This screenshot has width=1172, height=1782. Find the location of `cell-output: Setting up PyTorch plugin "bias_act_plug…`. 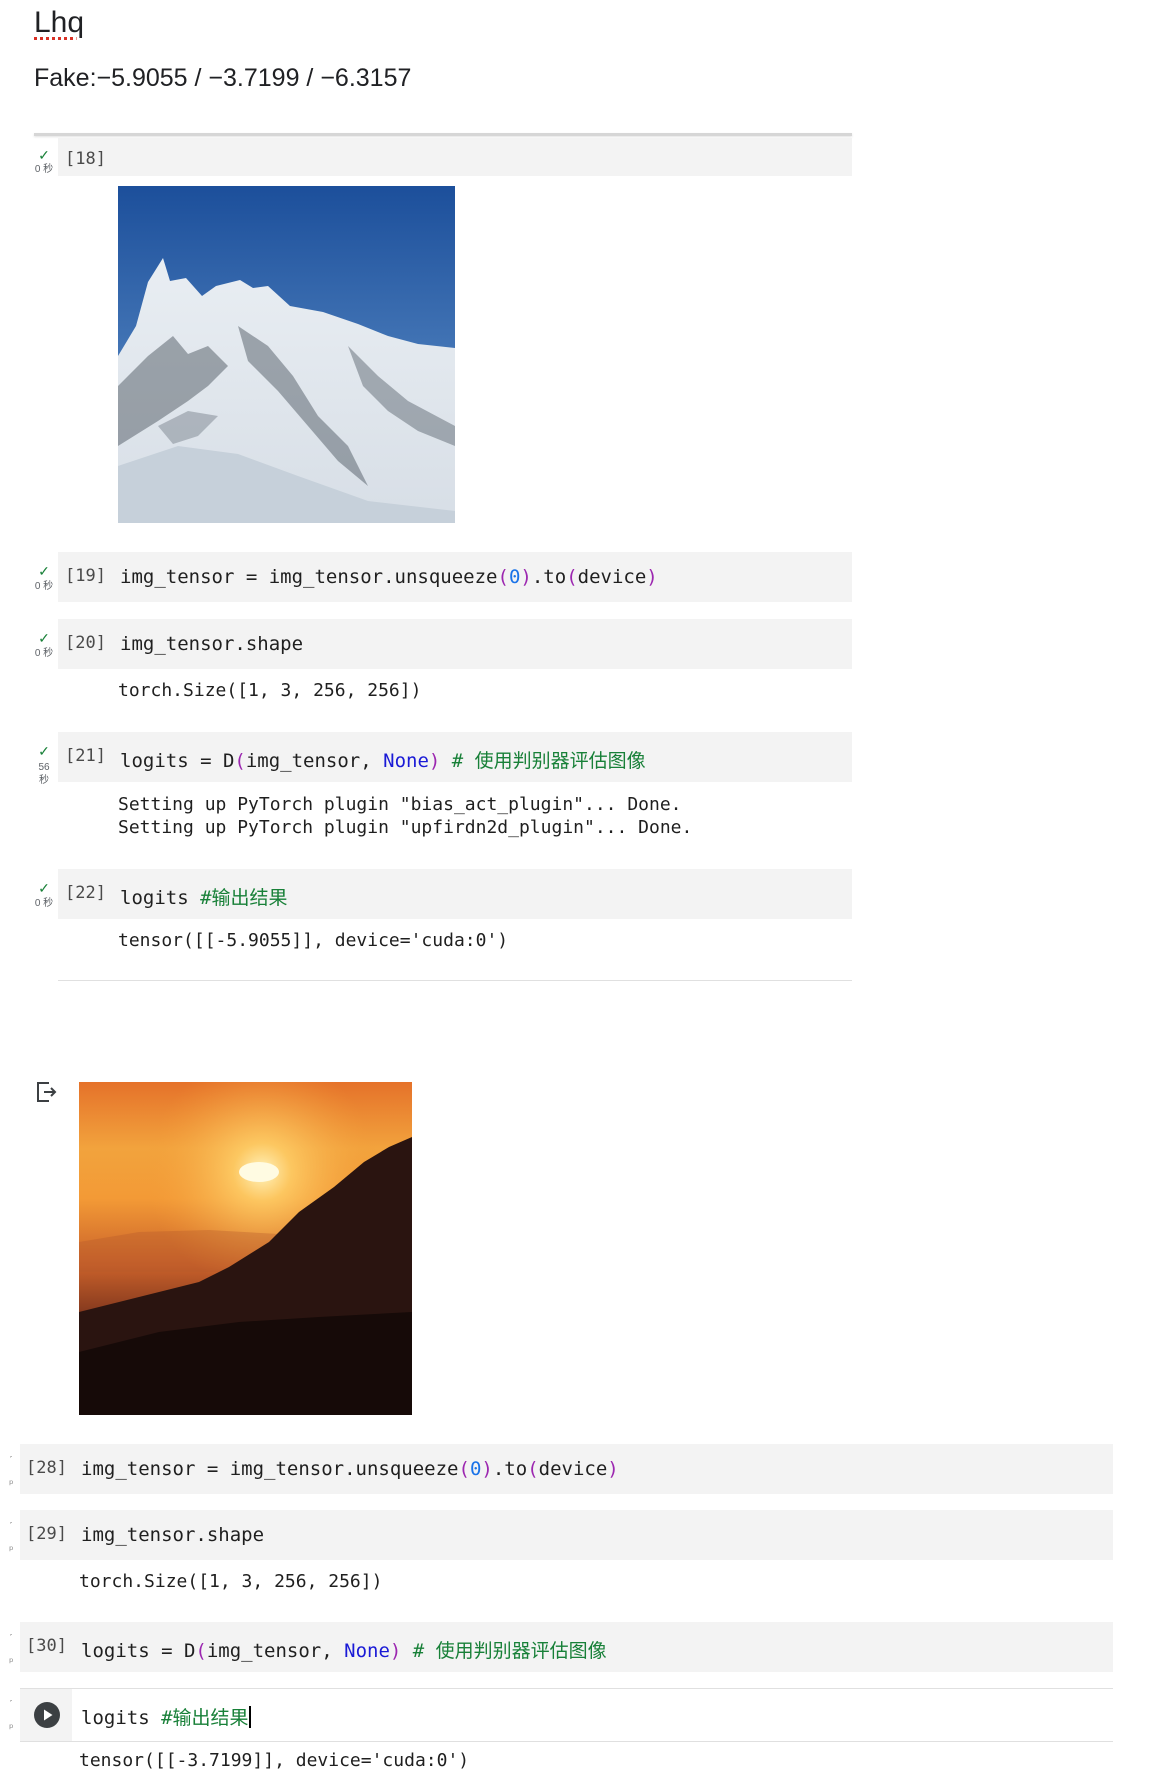

cell-output: Setting up PyTorch plugin "bias_act_plug… is located at coordinates (400, 804).